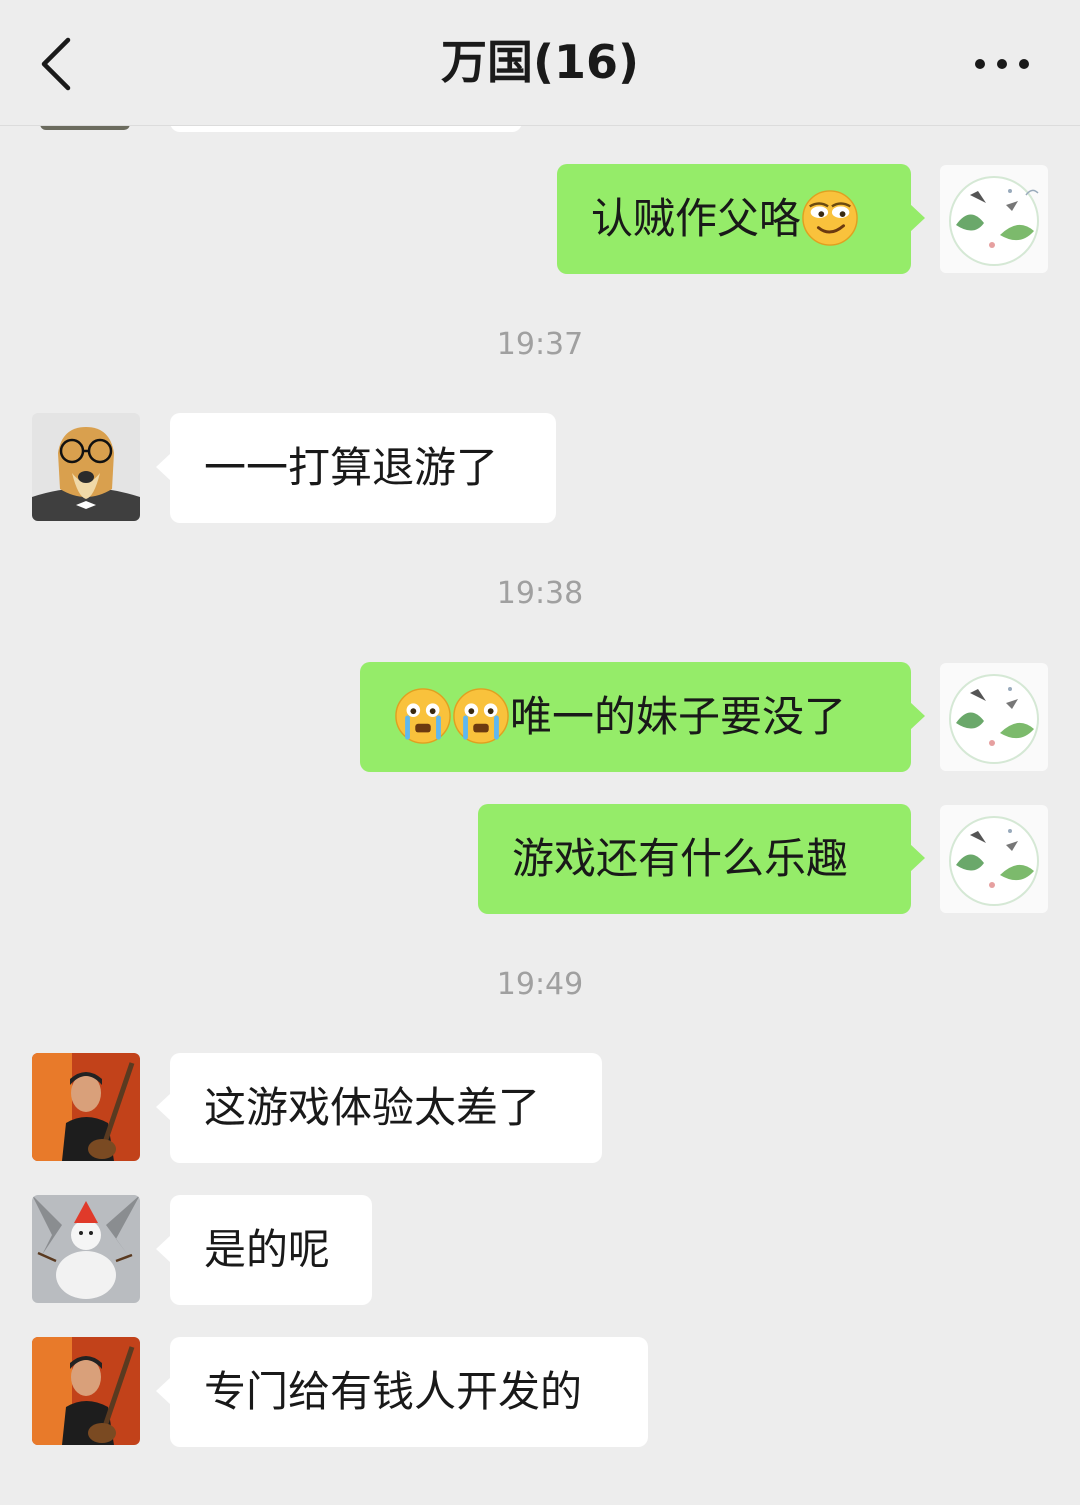 The image size is (1080, 1505). I want to click on message-text: 一一打算退游了, so click(351, 467).